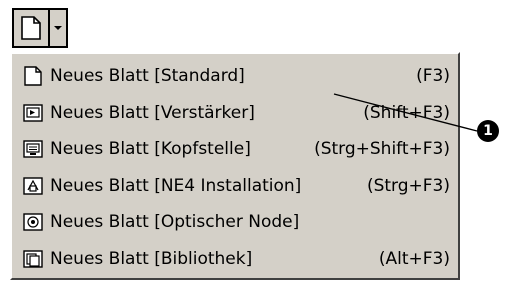 The height and width of the screenshot is (281, 506). What do you see at coordinates (147, 76) in the screenshot?
I see `menu-item-label: Neues Blatt [Standard]` at bounding box center [147, 76].